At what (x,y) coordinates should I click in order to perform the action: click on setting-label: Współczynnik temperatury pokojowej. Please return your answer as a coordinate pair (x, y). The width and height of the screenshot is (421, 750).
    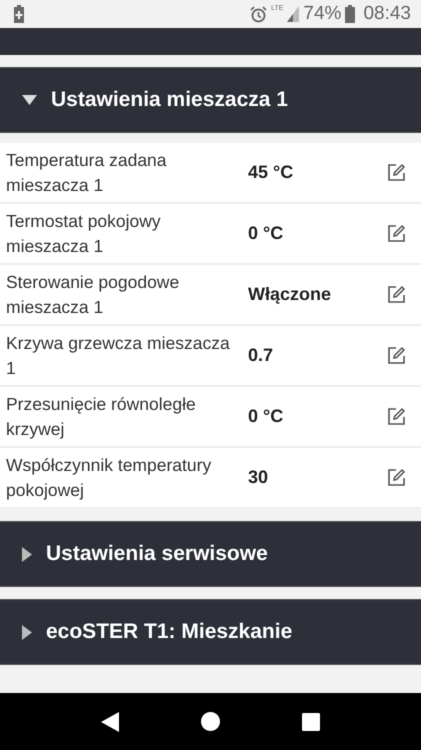
    Looking at the image, I should click on (108, 478).